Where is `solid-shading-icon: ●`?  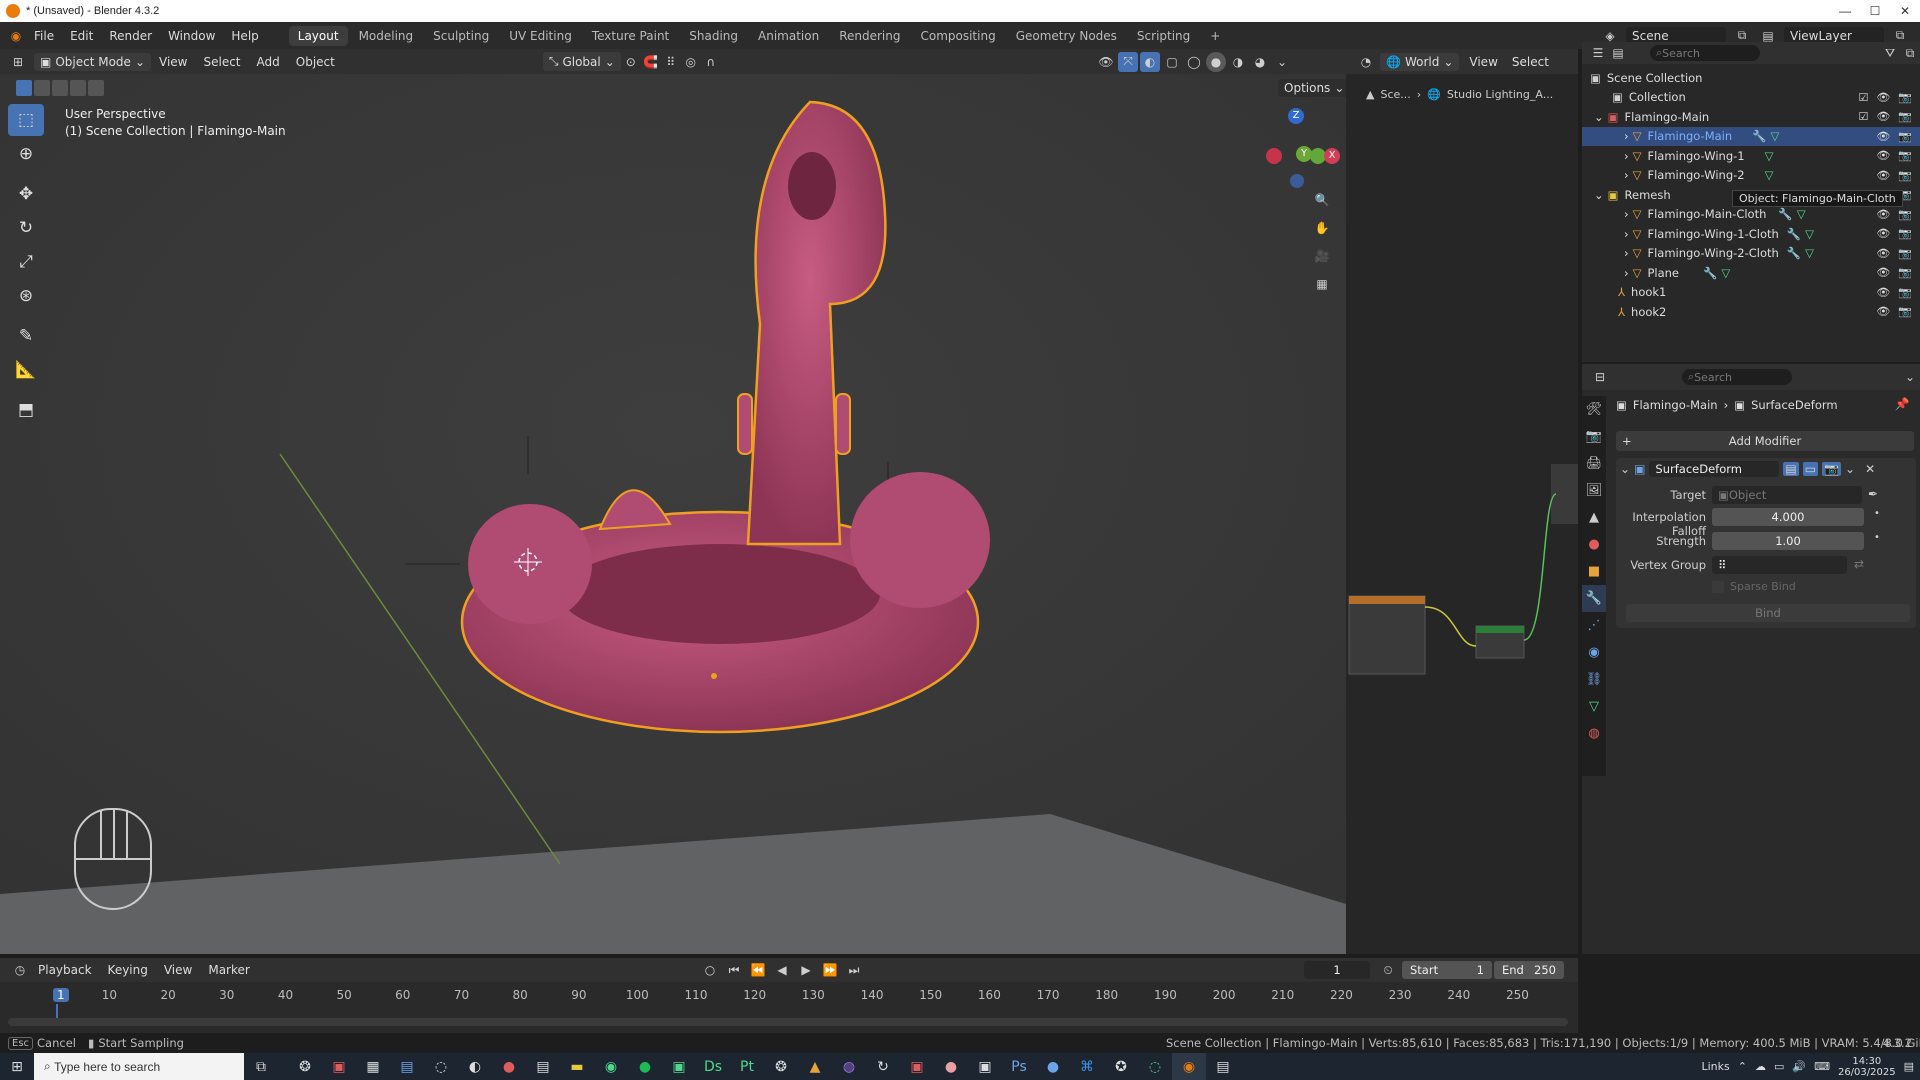 solid-shading-icon: ● is located at coordinates (1216, 61).